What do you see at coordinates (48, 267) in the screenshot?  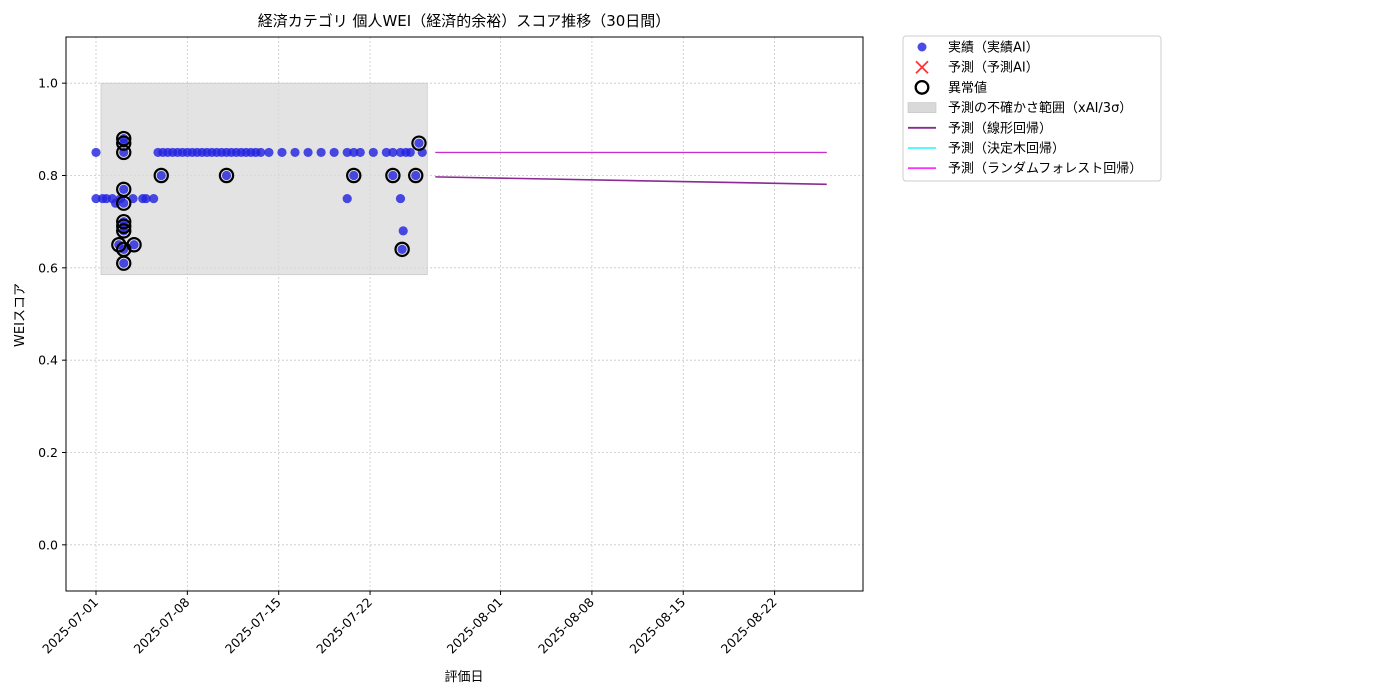 I see `y-tick-label: 0.6` at bounding box center [48, 267].